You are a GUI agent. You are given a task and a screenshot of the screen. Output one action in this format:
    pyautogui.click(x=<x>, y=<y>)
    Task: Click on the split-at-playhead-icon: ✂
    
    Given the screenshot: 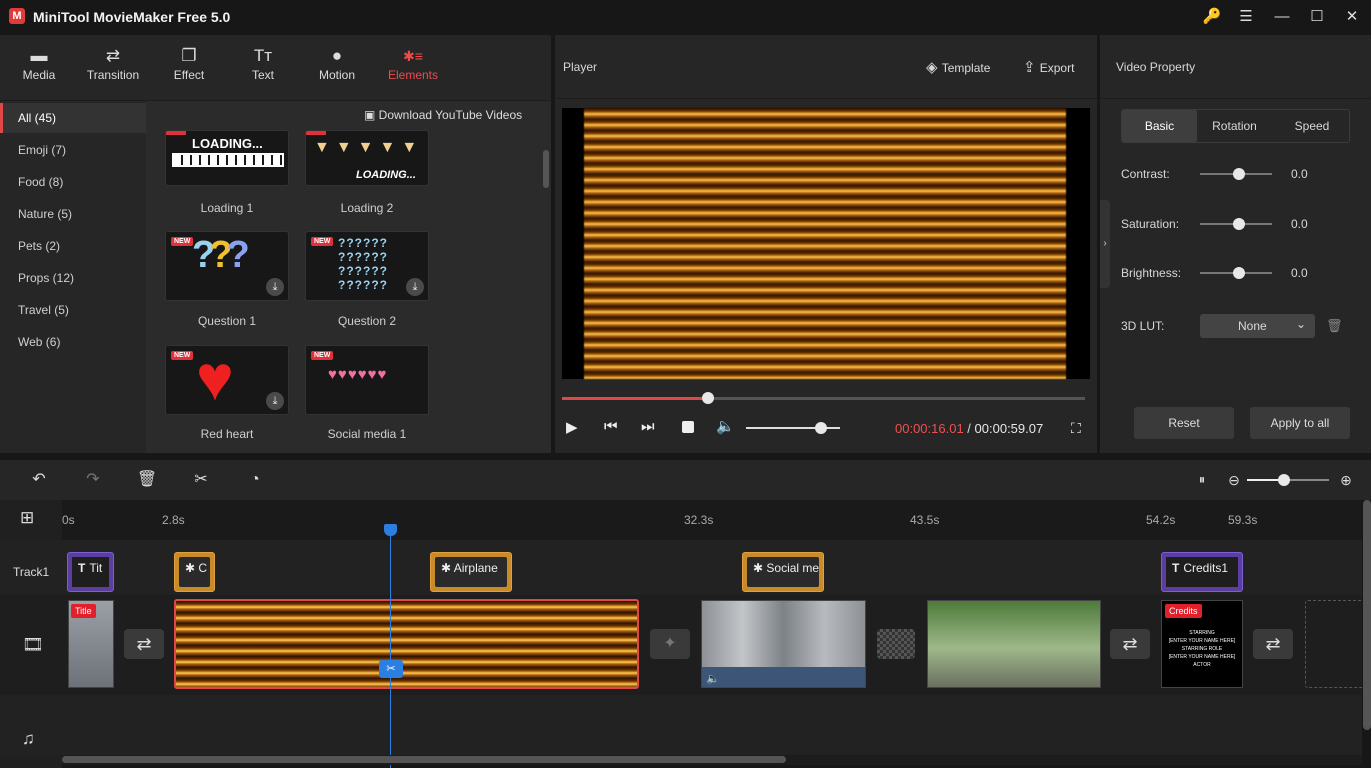 What is the action you would take?
    pyautogui.click(x=391, y=669)
    